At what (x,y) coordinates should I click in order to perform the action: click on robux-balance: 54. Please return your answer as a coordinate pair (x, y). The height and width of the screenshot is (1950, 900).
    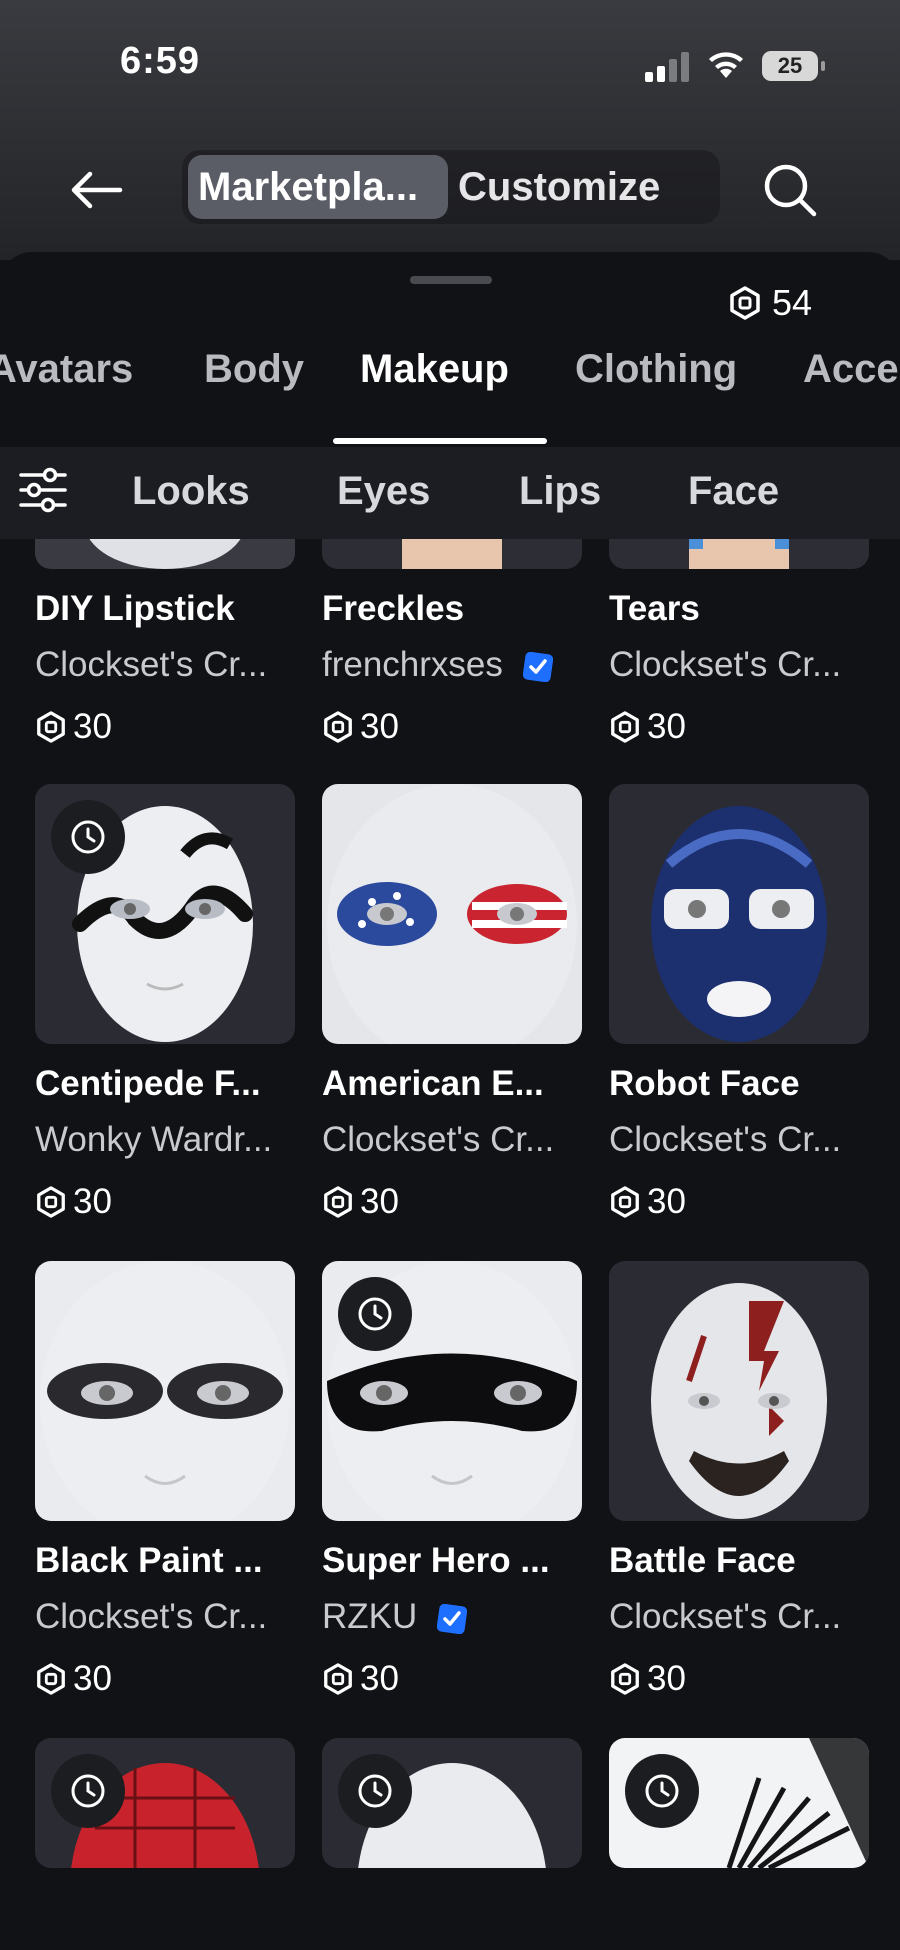
    Looking at the image, I should click on (770, 303).